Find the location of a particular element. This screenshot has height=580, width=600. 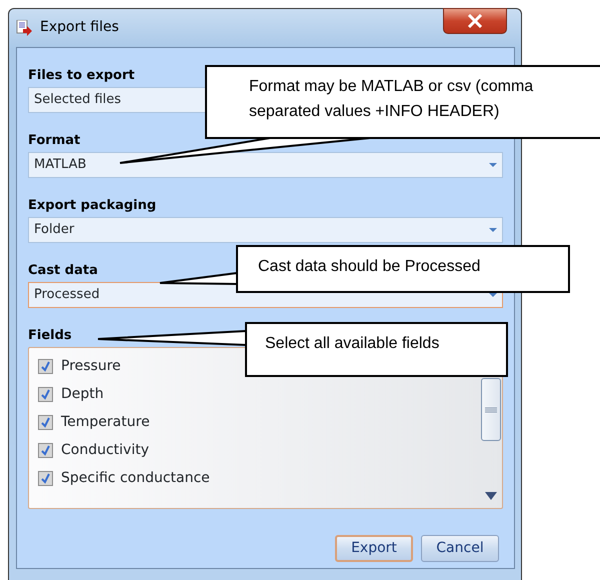

callout-tooltip: Cast data should be Processed is located at coordinates (403, 269).